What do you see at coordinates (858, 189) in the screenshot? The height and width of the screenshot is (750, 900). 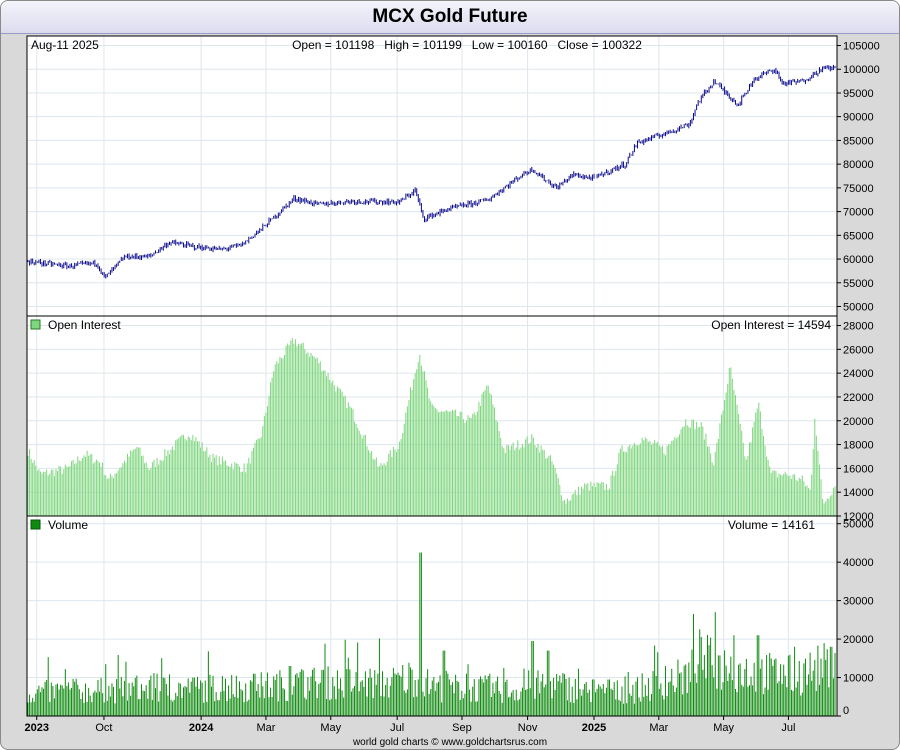 I see `price-y-tick-label: 75000` at bounding box center [858, 189].